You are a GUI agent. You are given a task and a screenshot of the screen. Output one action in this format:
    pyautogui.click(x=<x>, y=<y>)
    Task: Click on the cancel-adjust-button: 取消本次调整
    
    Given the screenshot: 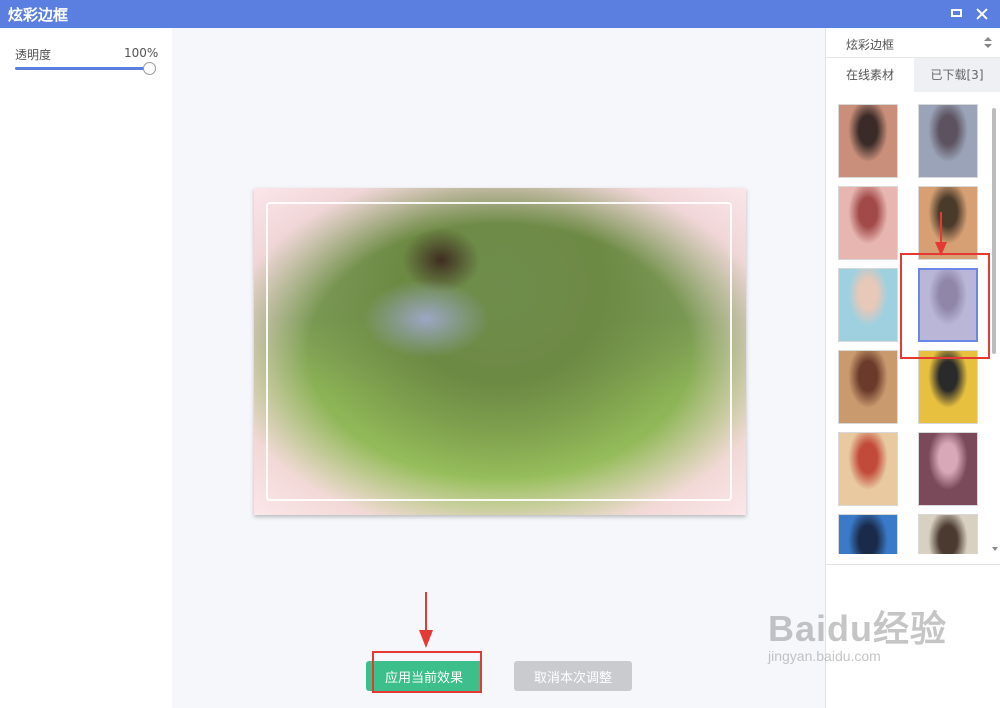 What is the action you would take?
    pyautogui.click(x=573, y=676)
    